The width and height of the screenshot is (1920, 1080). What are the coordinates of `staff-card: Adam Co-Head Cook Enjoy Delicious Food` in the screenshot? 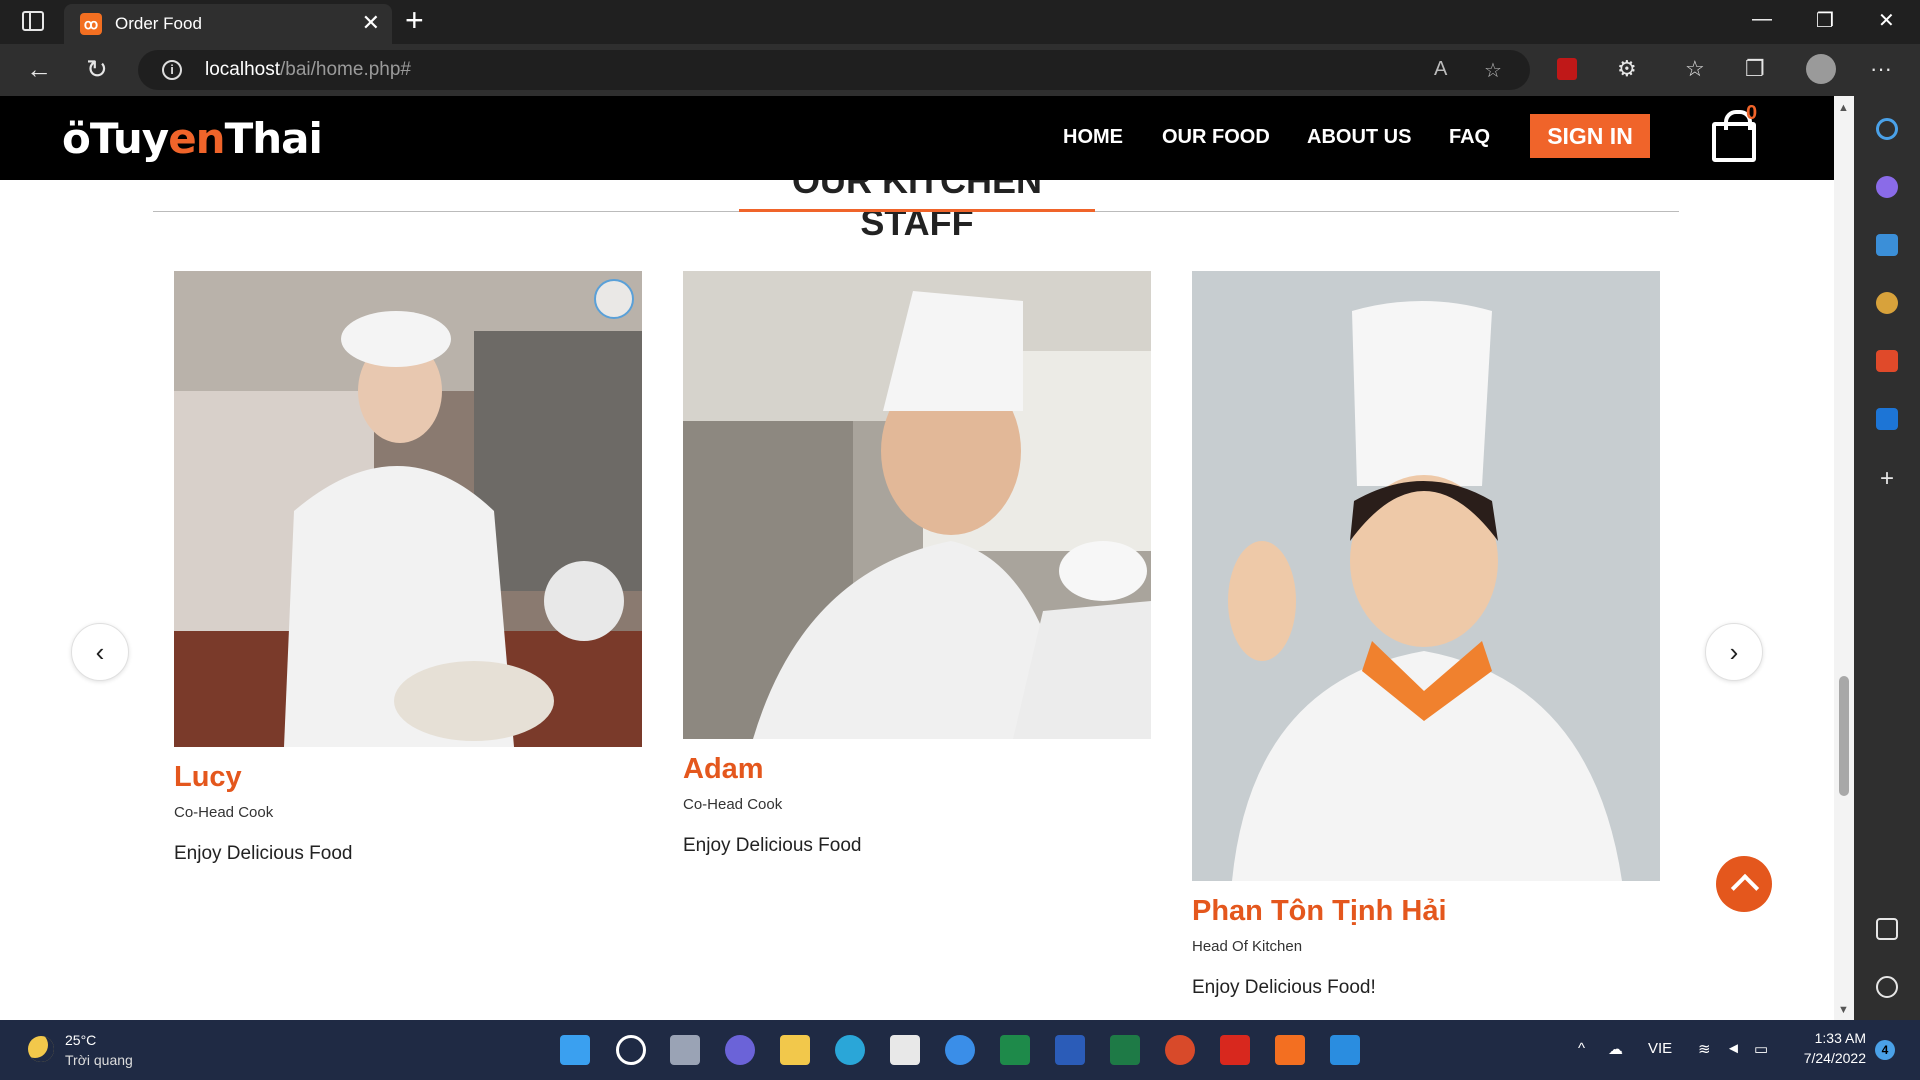 It's located at (917, 564).